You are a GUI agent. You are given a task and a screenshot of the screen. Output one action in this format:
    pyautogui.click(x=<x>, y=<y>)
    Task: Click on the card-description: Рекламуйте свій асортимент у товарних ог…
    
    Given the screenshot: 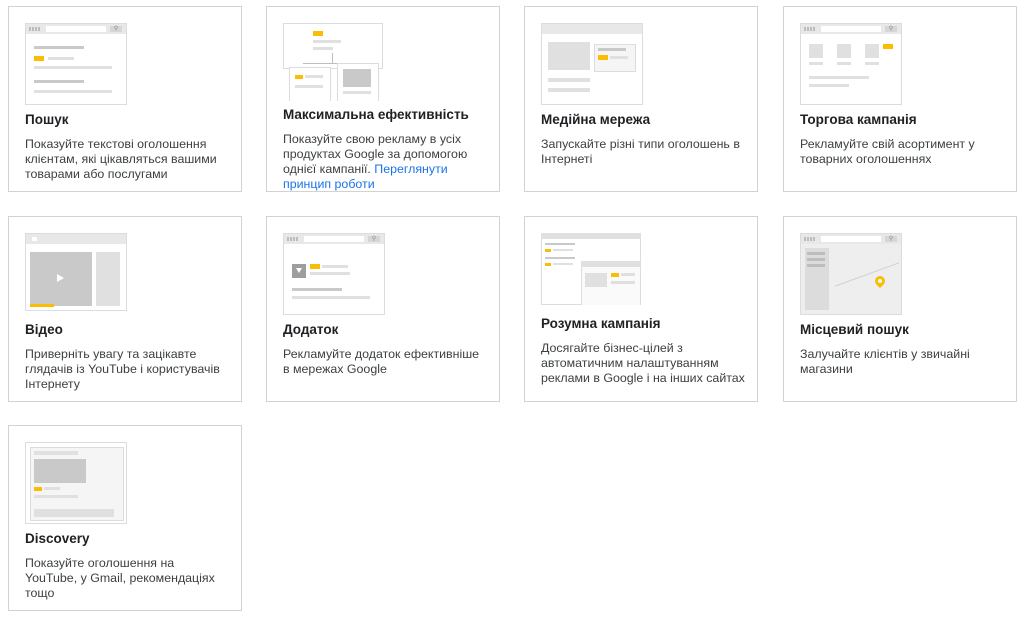 What is the action you would take?
    pyautogui.click(x=887, y=151)
    